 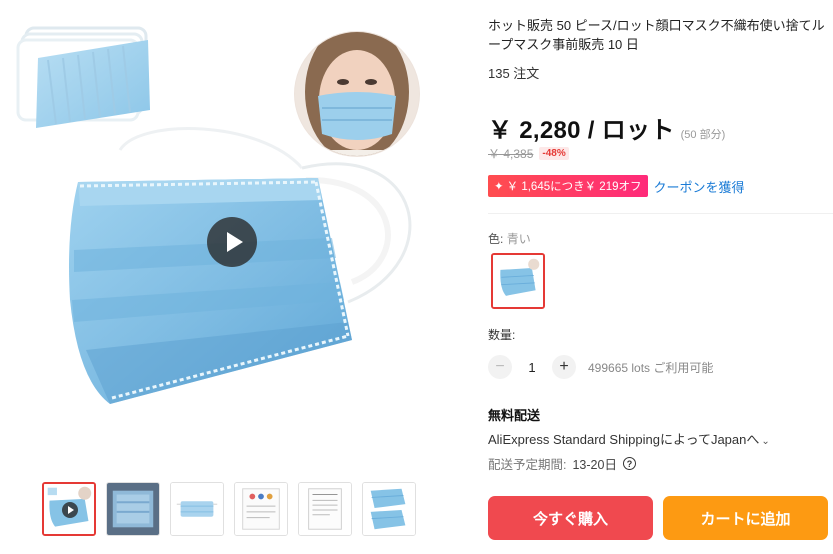 What do you see at coordinates (651, 367) in the screenshot?
I see `stock-available: 499665 lots ご利用可能` at bounding box center [651, 367].